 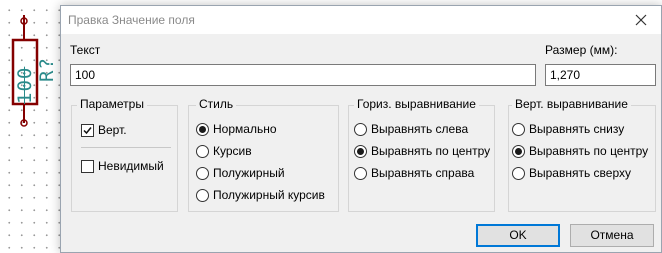 What do you see at coordinates (580, 173) in the screenshot?
I see `valign-option-label: Выравнять сверху` at bounding box center [580, 173].